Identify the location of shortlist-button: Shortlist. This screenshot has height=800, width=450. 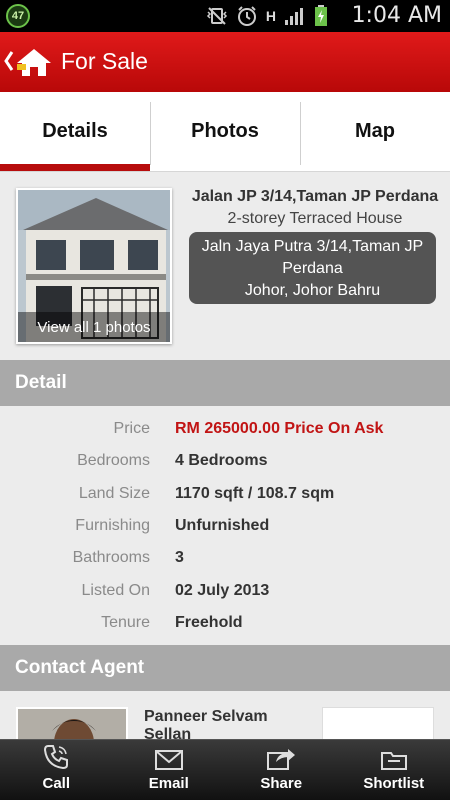
(394, 770).